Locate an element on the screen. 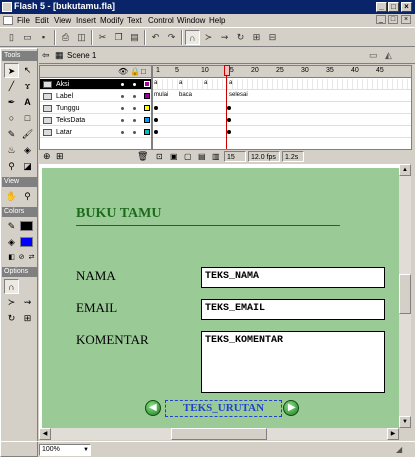 The height and width of the screenshot is (457, 415). new-file-icon: ▯ is located at coordinates (11, 37).